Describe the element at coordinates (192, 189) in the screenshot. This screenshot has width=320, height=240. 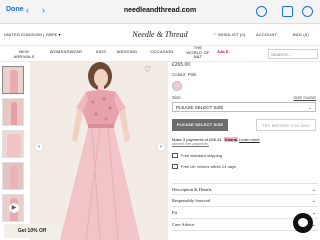
I see `accordion-label: Description & Details` at that location.